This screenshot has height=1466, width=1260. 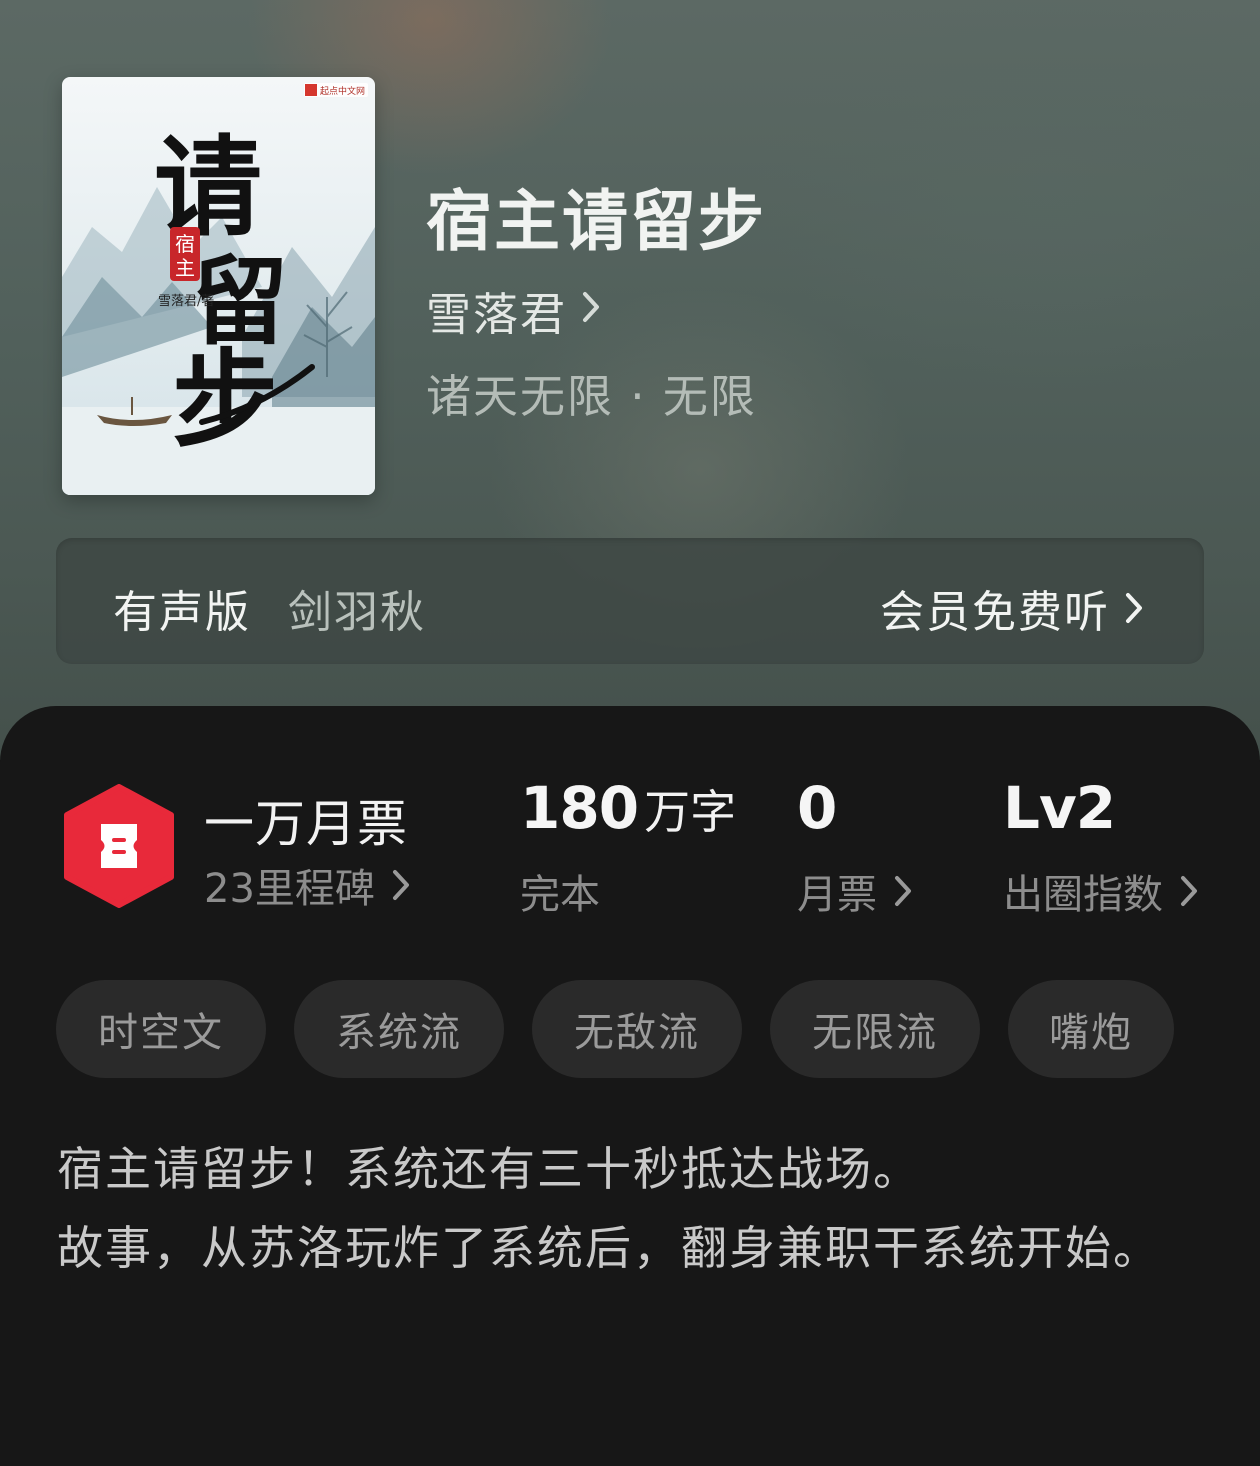 I want to click on monthly-ticket-icon, so click(x=119, y=846).